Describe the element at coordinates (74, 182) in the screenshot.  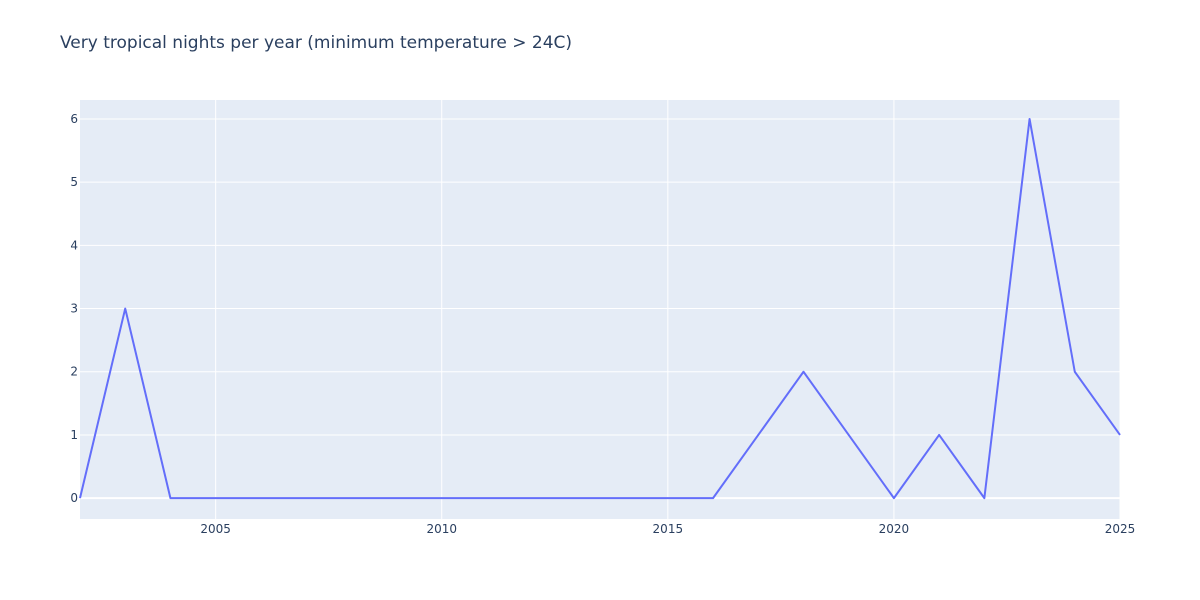
I see `y-tick-label: 5` at that location.